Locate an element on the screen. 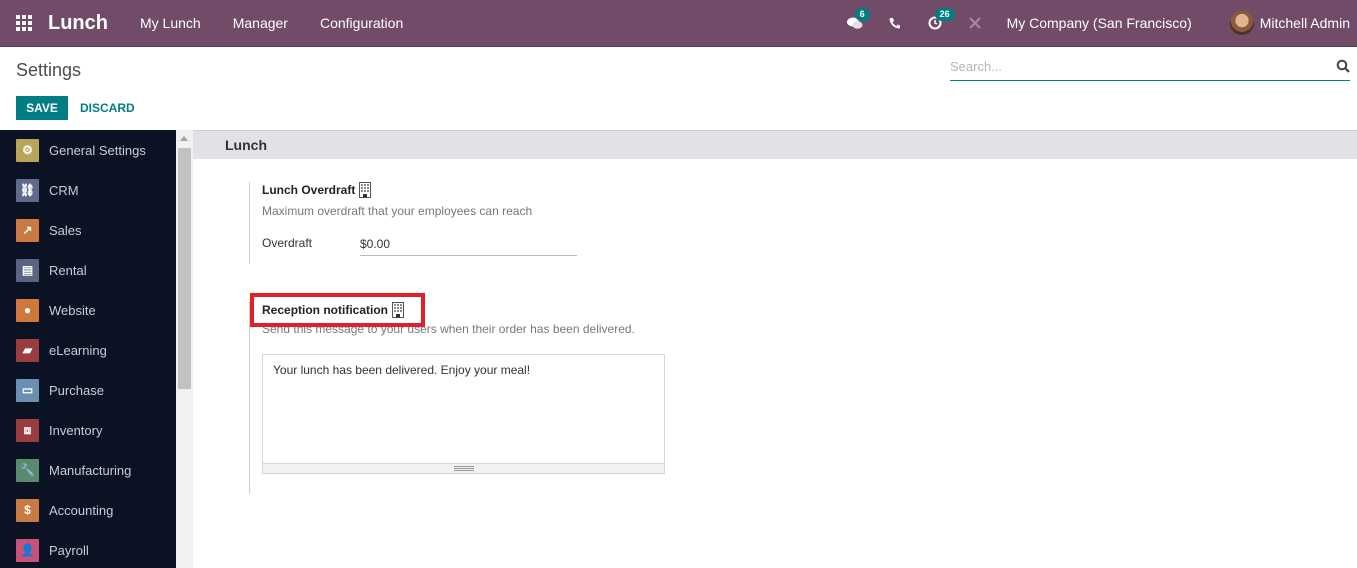  sidebar-item-label: Purchase is located at coordinates (76, 390).